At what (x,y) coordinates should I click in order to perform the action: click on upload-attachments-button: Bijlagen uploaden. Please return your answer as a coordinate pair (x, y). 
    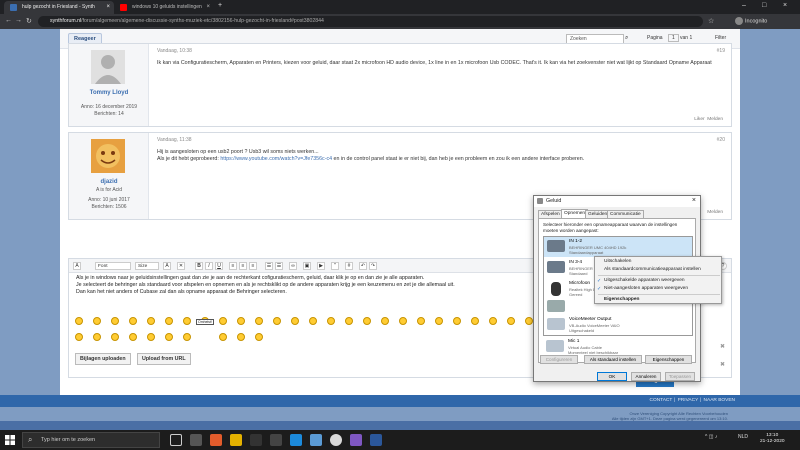
    Looking at the image, I should click on (103, 359).